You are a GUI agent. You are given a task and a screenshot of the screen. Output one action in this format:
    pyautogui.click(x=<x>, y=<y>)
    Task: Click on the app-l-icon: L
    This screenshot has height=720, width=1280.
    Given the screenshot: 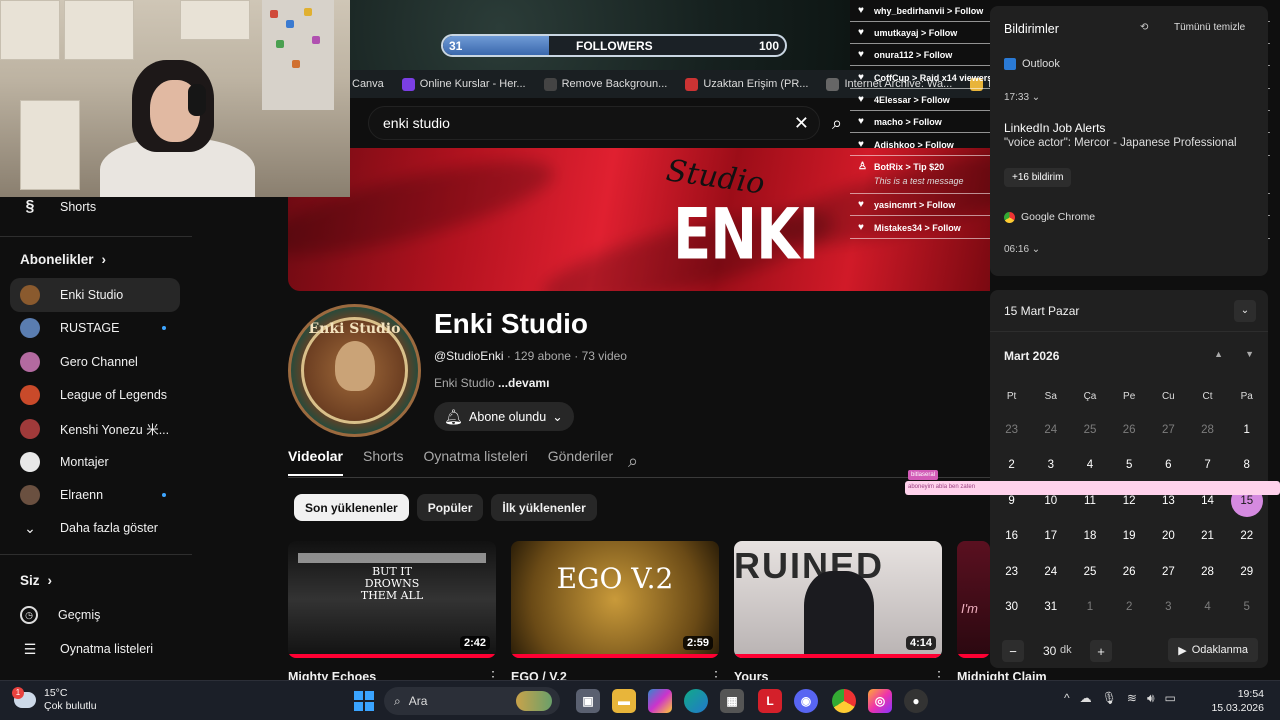 What is the action you would take?
    pyautogui.click(x=770, y=701)
    